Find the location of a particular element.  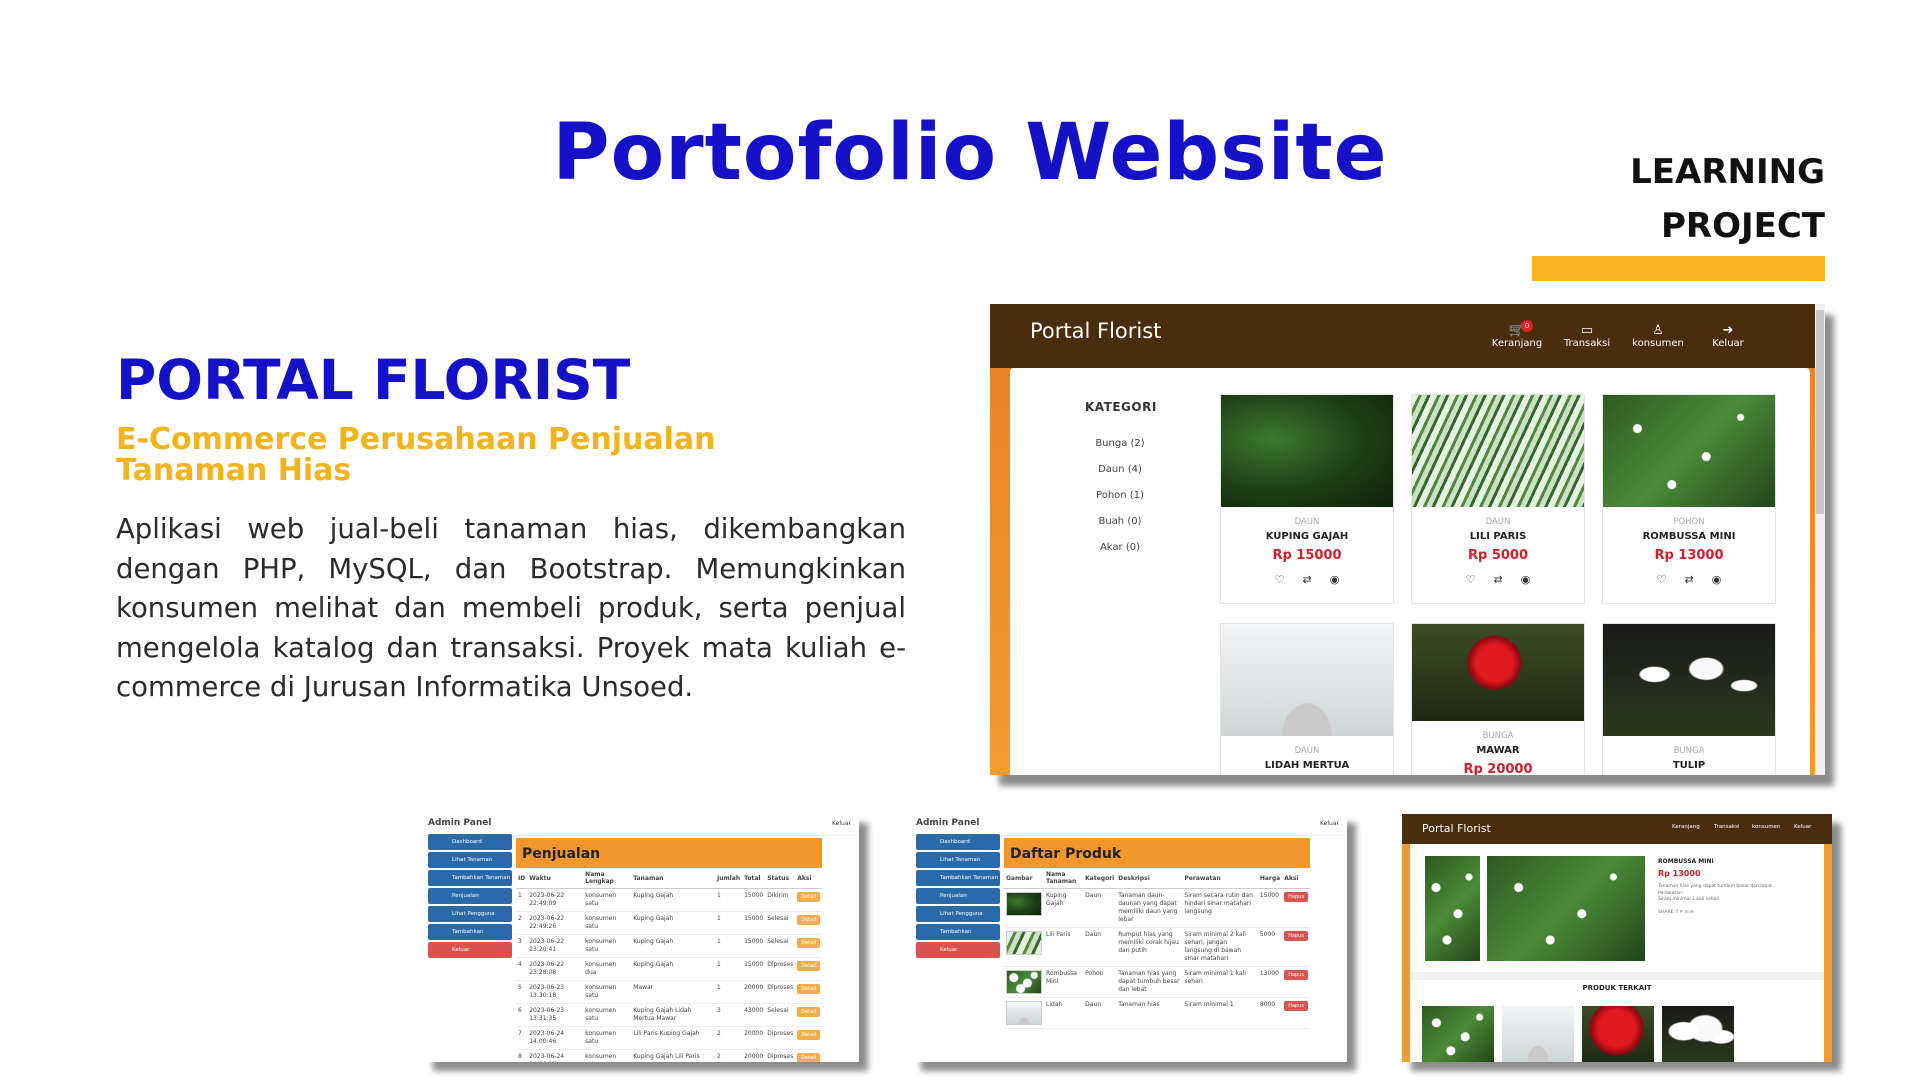

product-card: BUNGA TULIP is located at coordinates (1689, 699).